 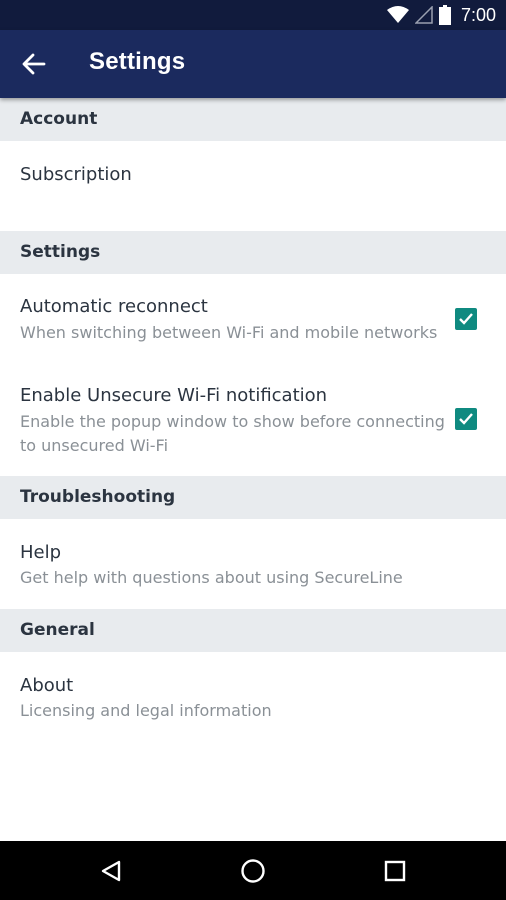 I want to click on about-title: About, so click(x=47, y=685).